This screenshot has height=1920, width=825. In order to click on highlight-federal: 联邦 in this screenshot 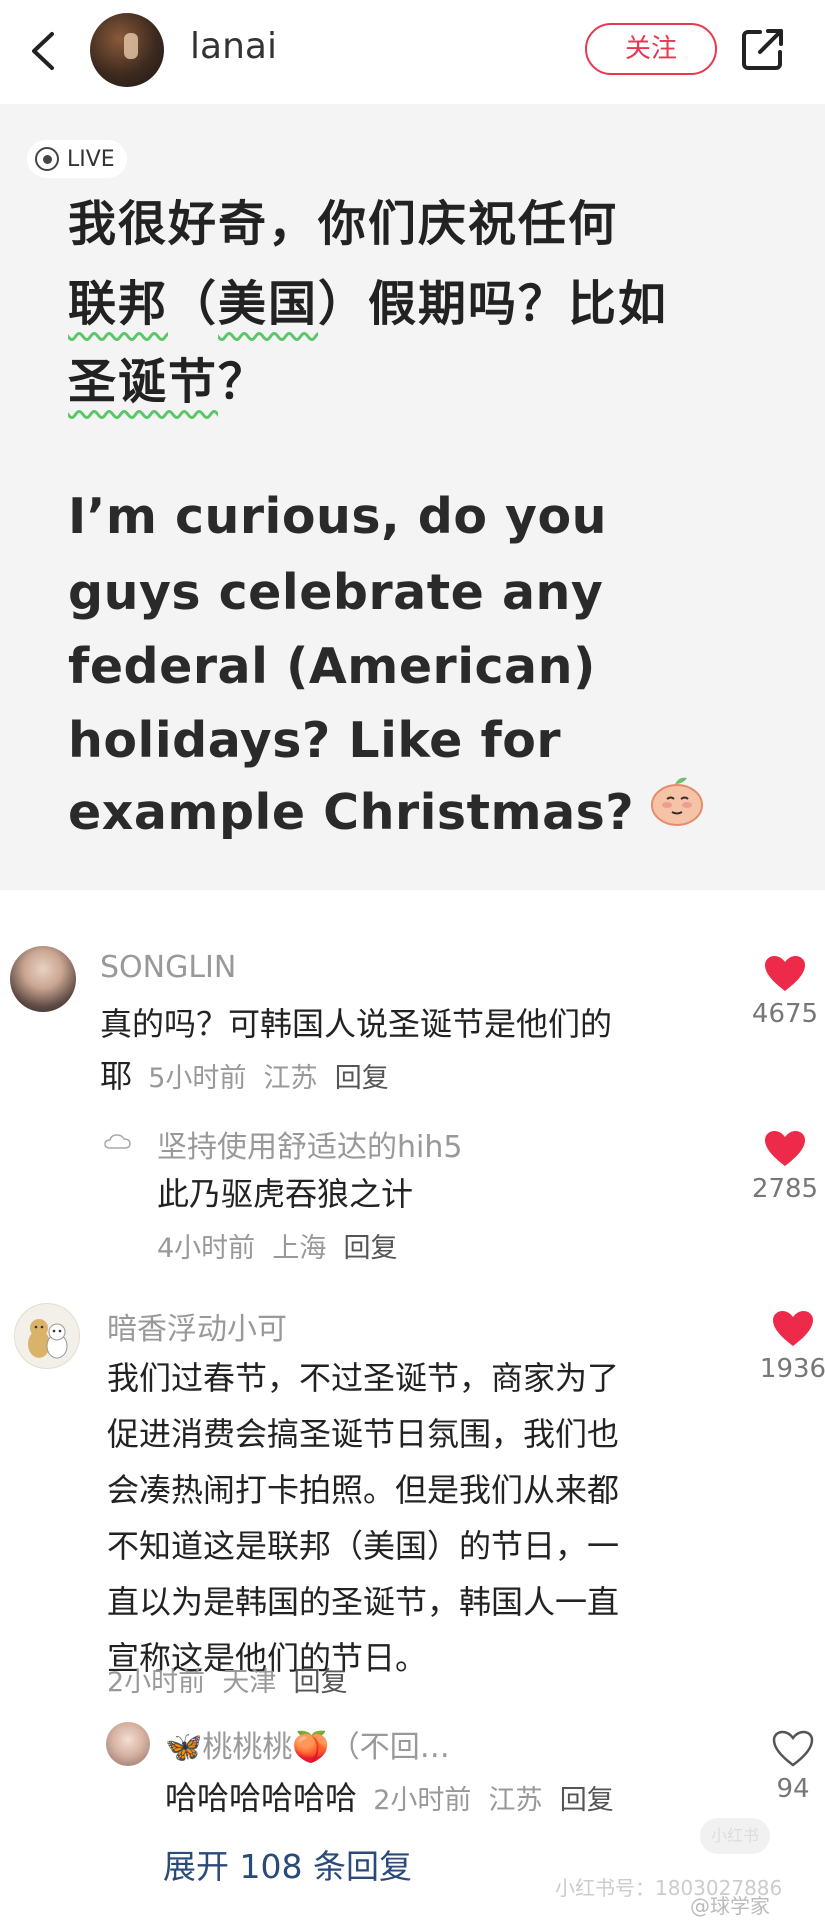, I will do `click(118, 304)`.